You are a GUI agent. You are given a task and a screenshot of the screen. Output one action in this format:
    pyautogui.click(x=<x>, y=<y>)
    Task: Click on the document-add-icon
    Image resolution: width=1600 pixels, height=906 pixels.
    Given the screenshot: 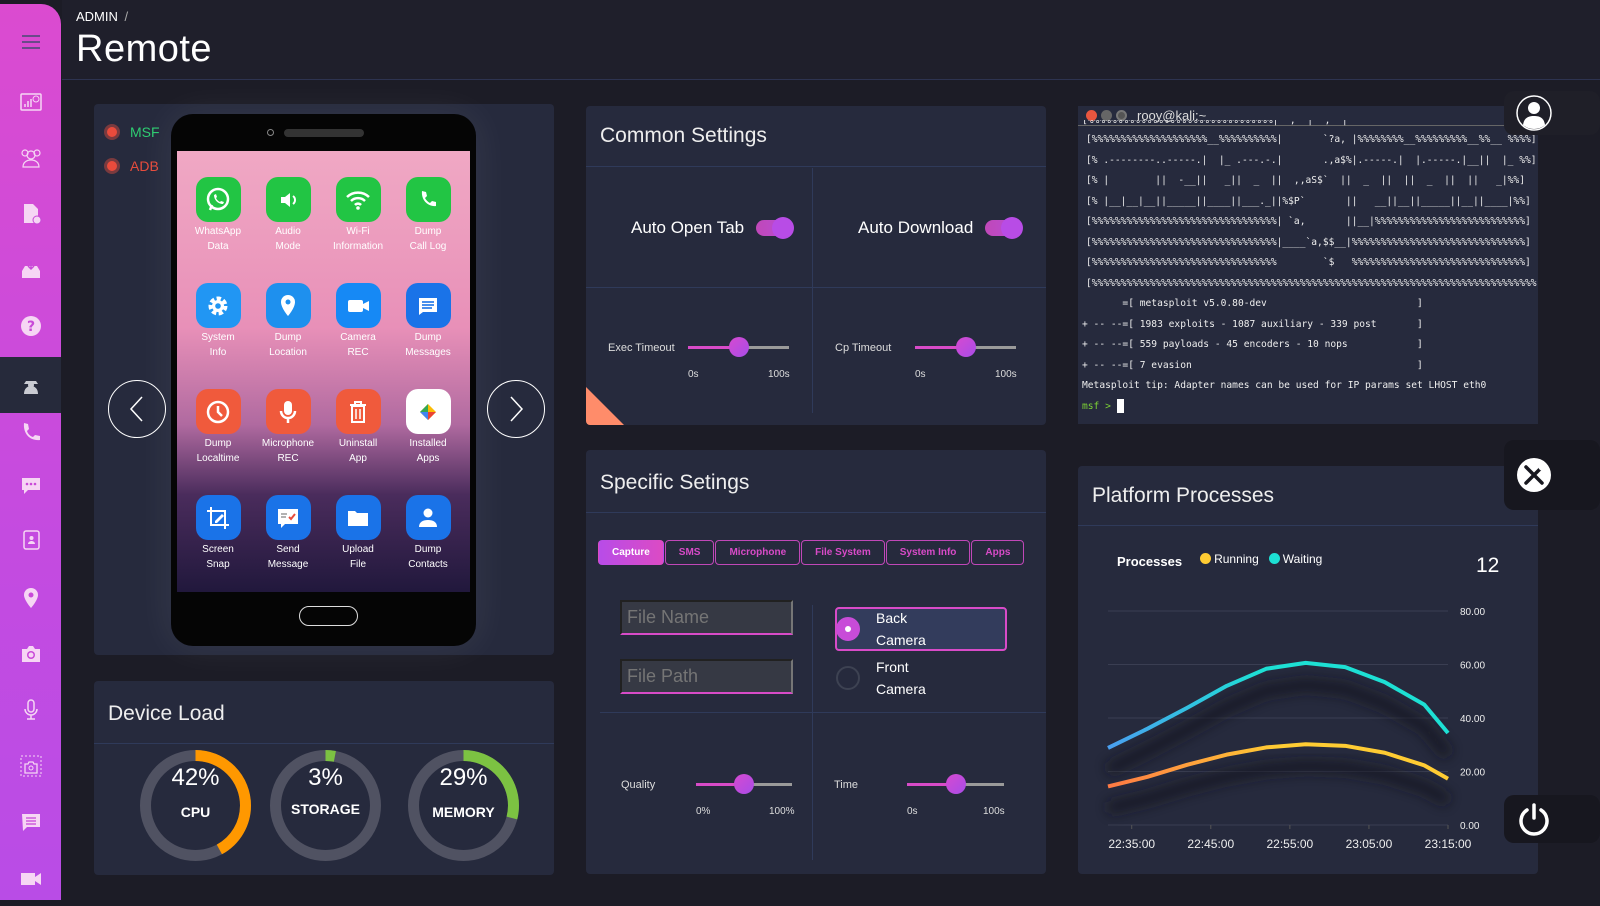 What is the action you would take?
    pyautogui.click(x=31, y=214)
    